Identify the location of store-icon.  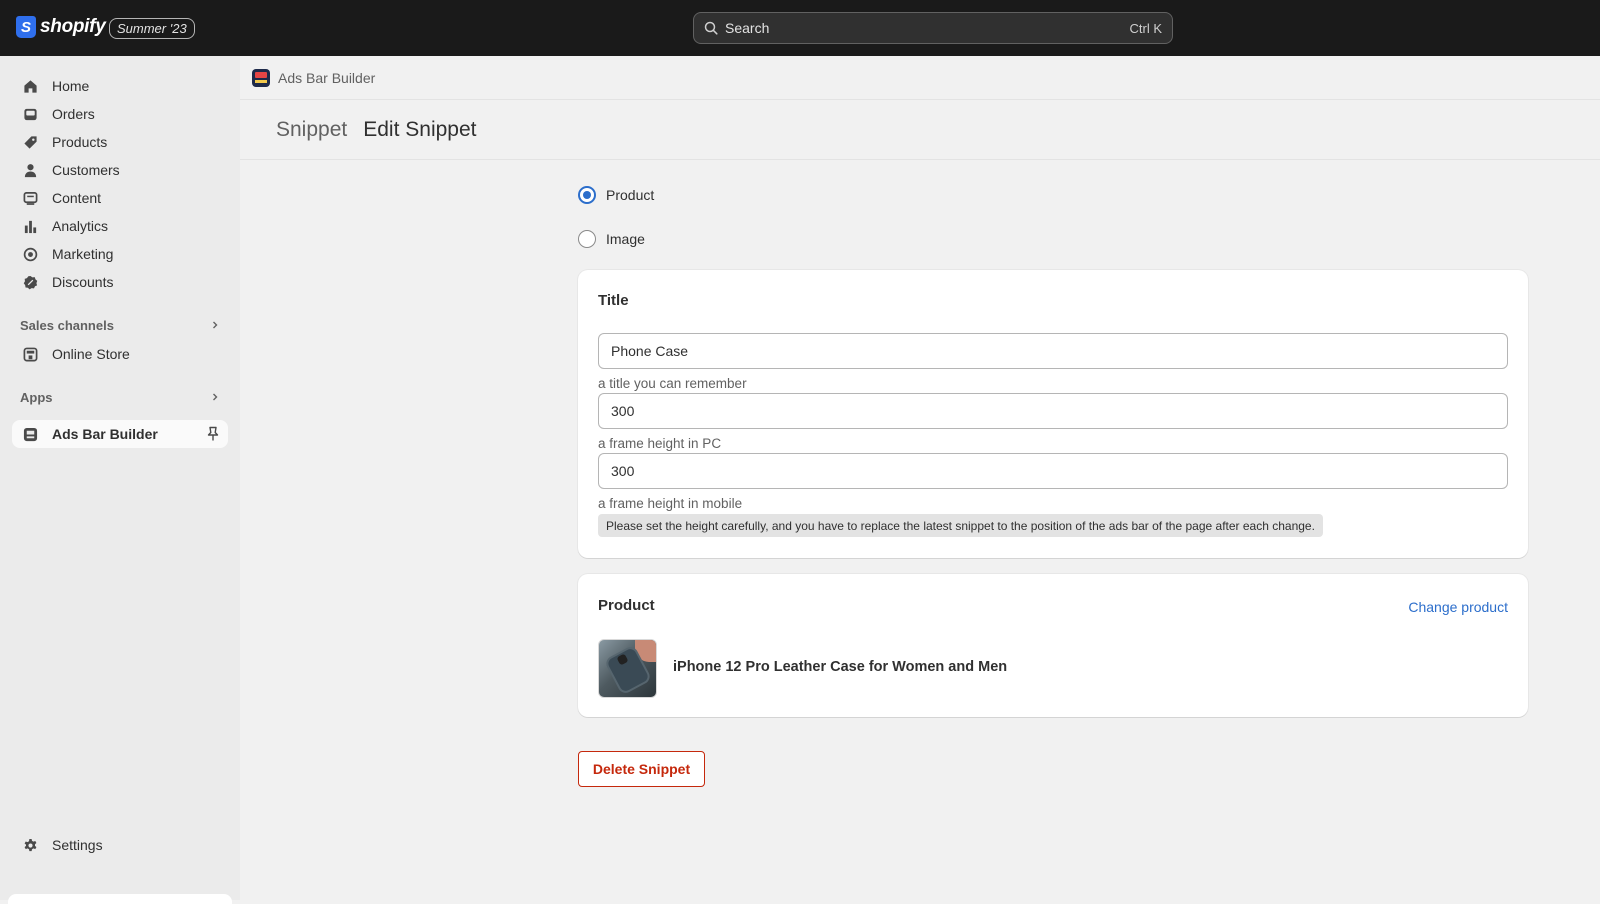
(30, 354).